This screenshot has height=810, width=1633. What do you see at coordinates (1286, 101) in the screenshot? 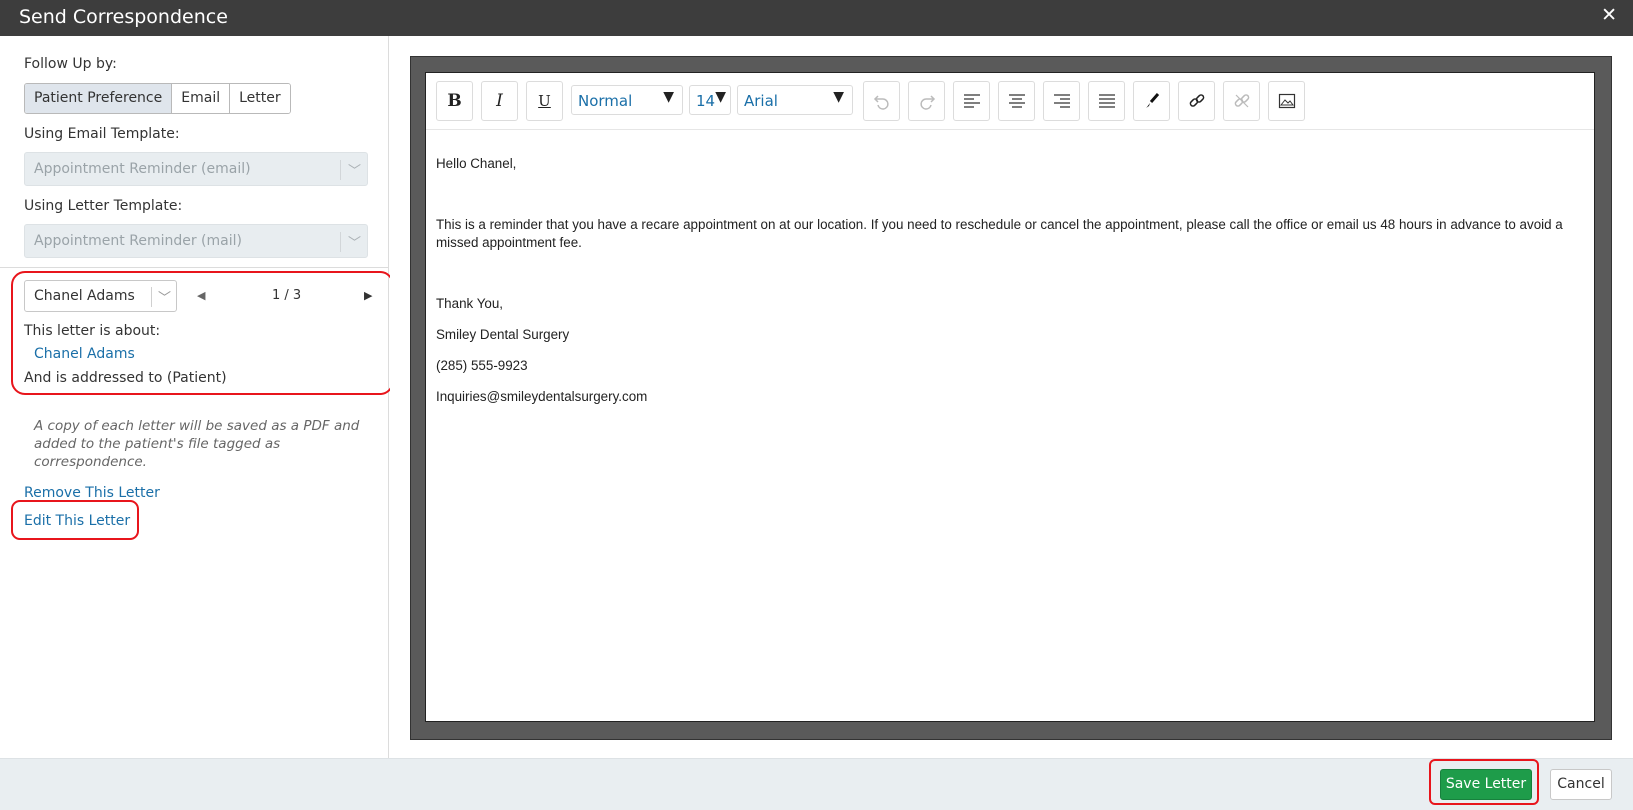
I see `image-icon` at bounding box center [1286, 101].